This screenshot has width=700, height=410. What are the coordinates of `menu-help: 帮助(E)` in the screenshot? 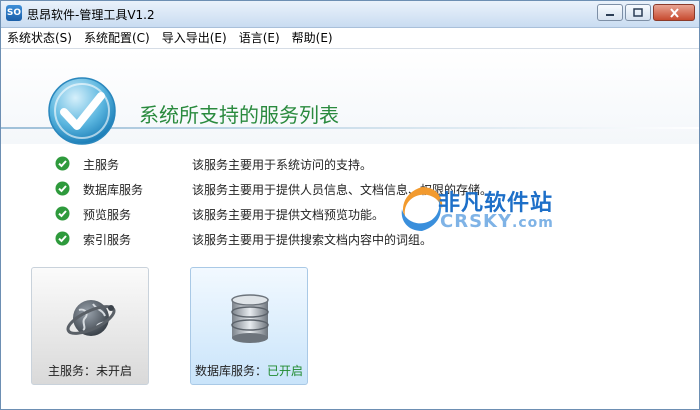 It's located at (312, 38).